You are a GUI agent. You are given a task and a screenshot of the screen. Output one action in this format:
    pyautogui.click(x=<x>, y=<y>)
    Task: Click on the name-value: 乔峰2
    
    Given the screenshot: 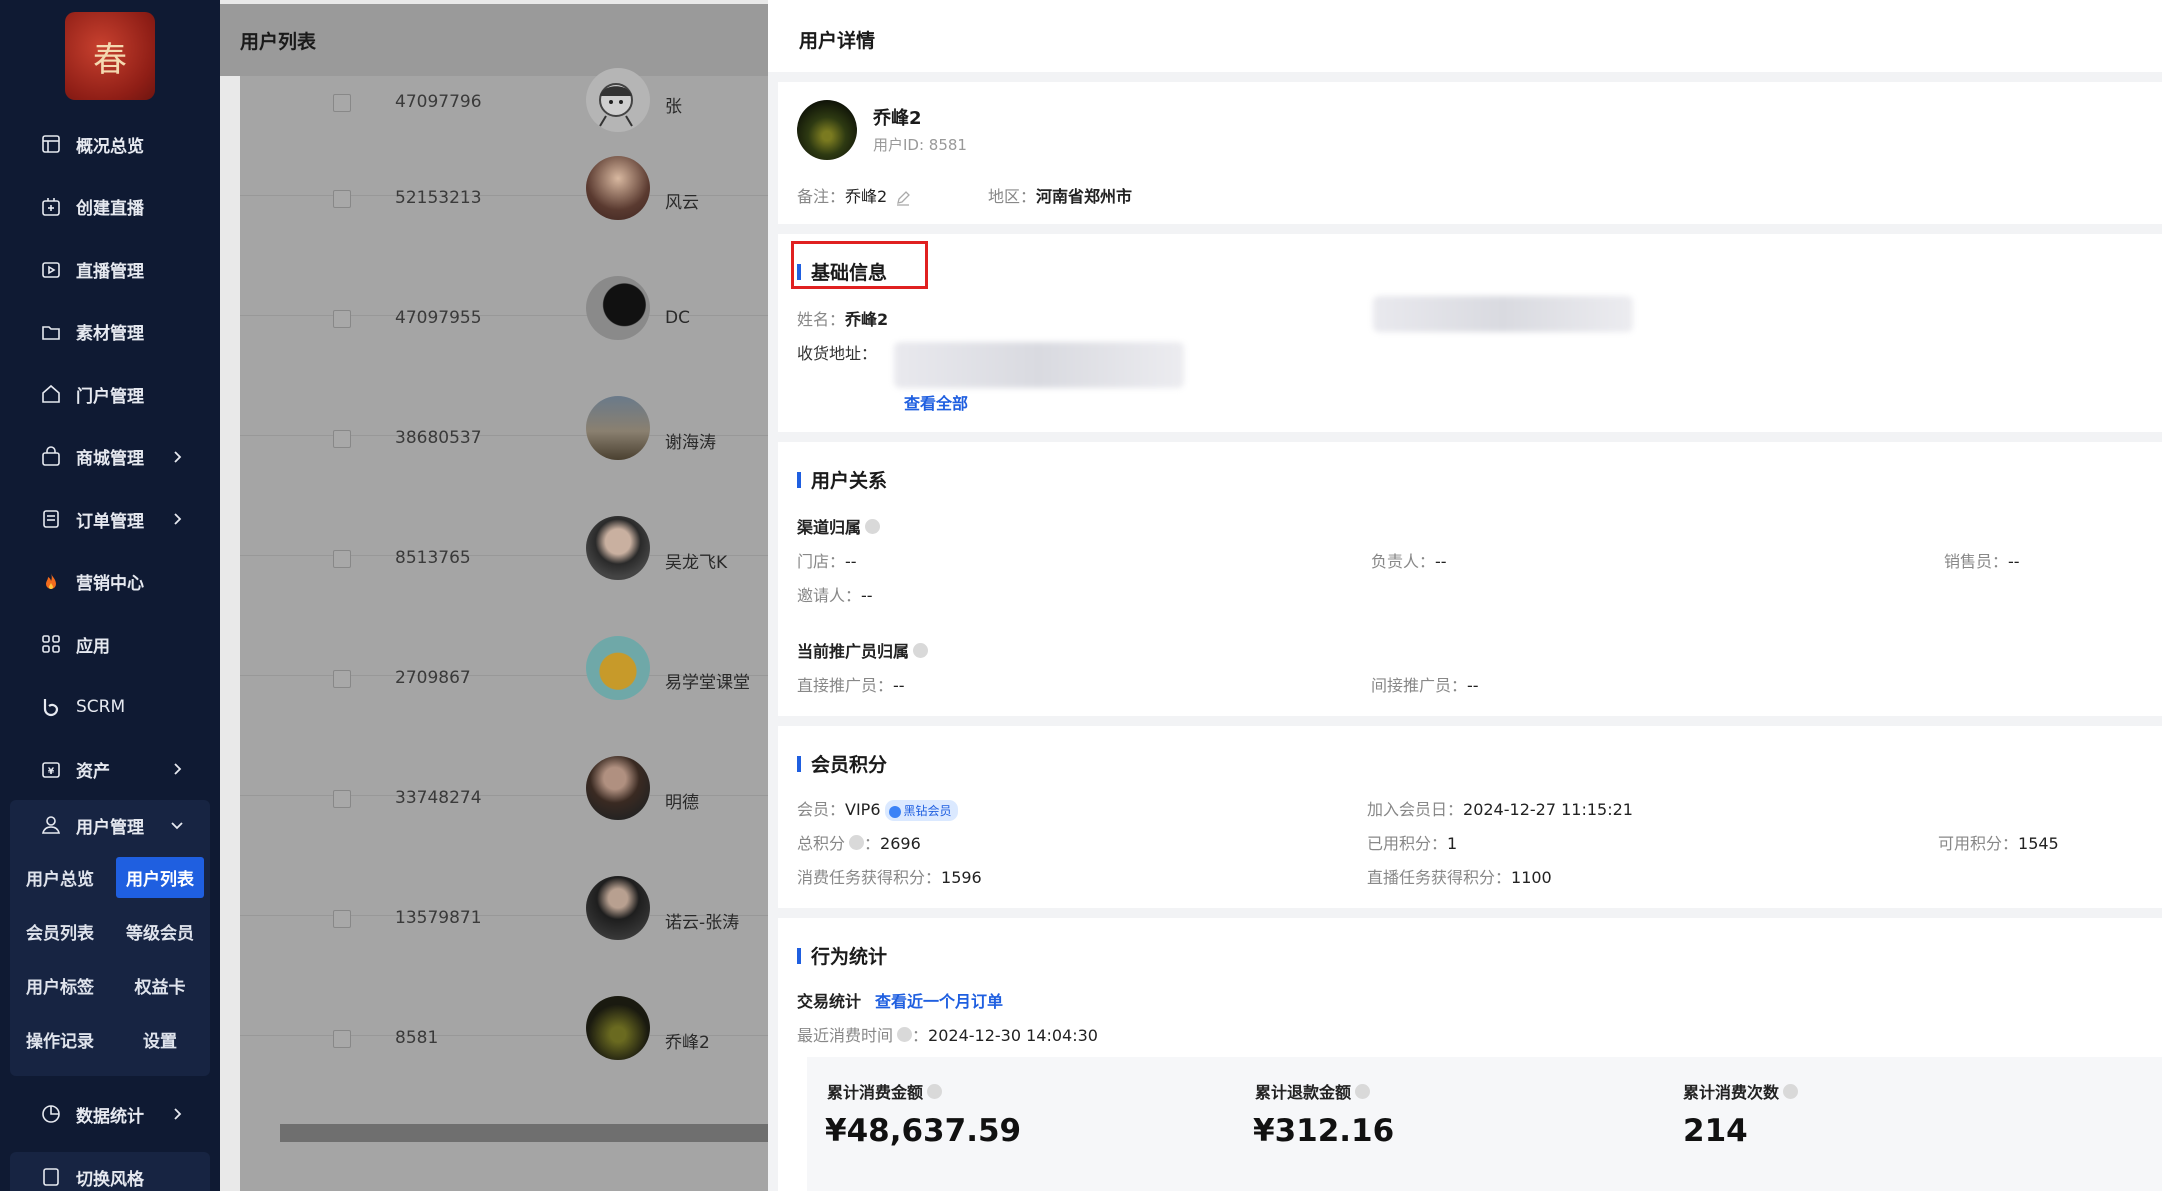 What is the action you would take?
    pyautogui.click(x=867, y=319)
    